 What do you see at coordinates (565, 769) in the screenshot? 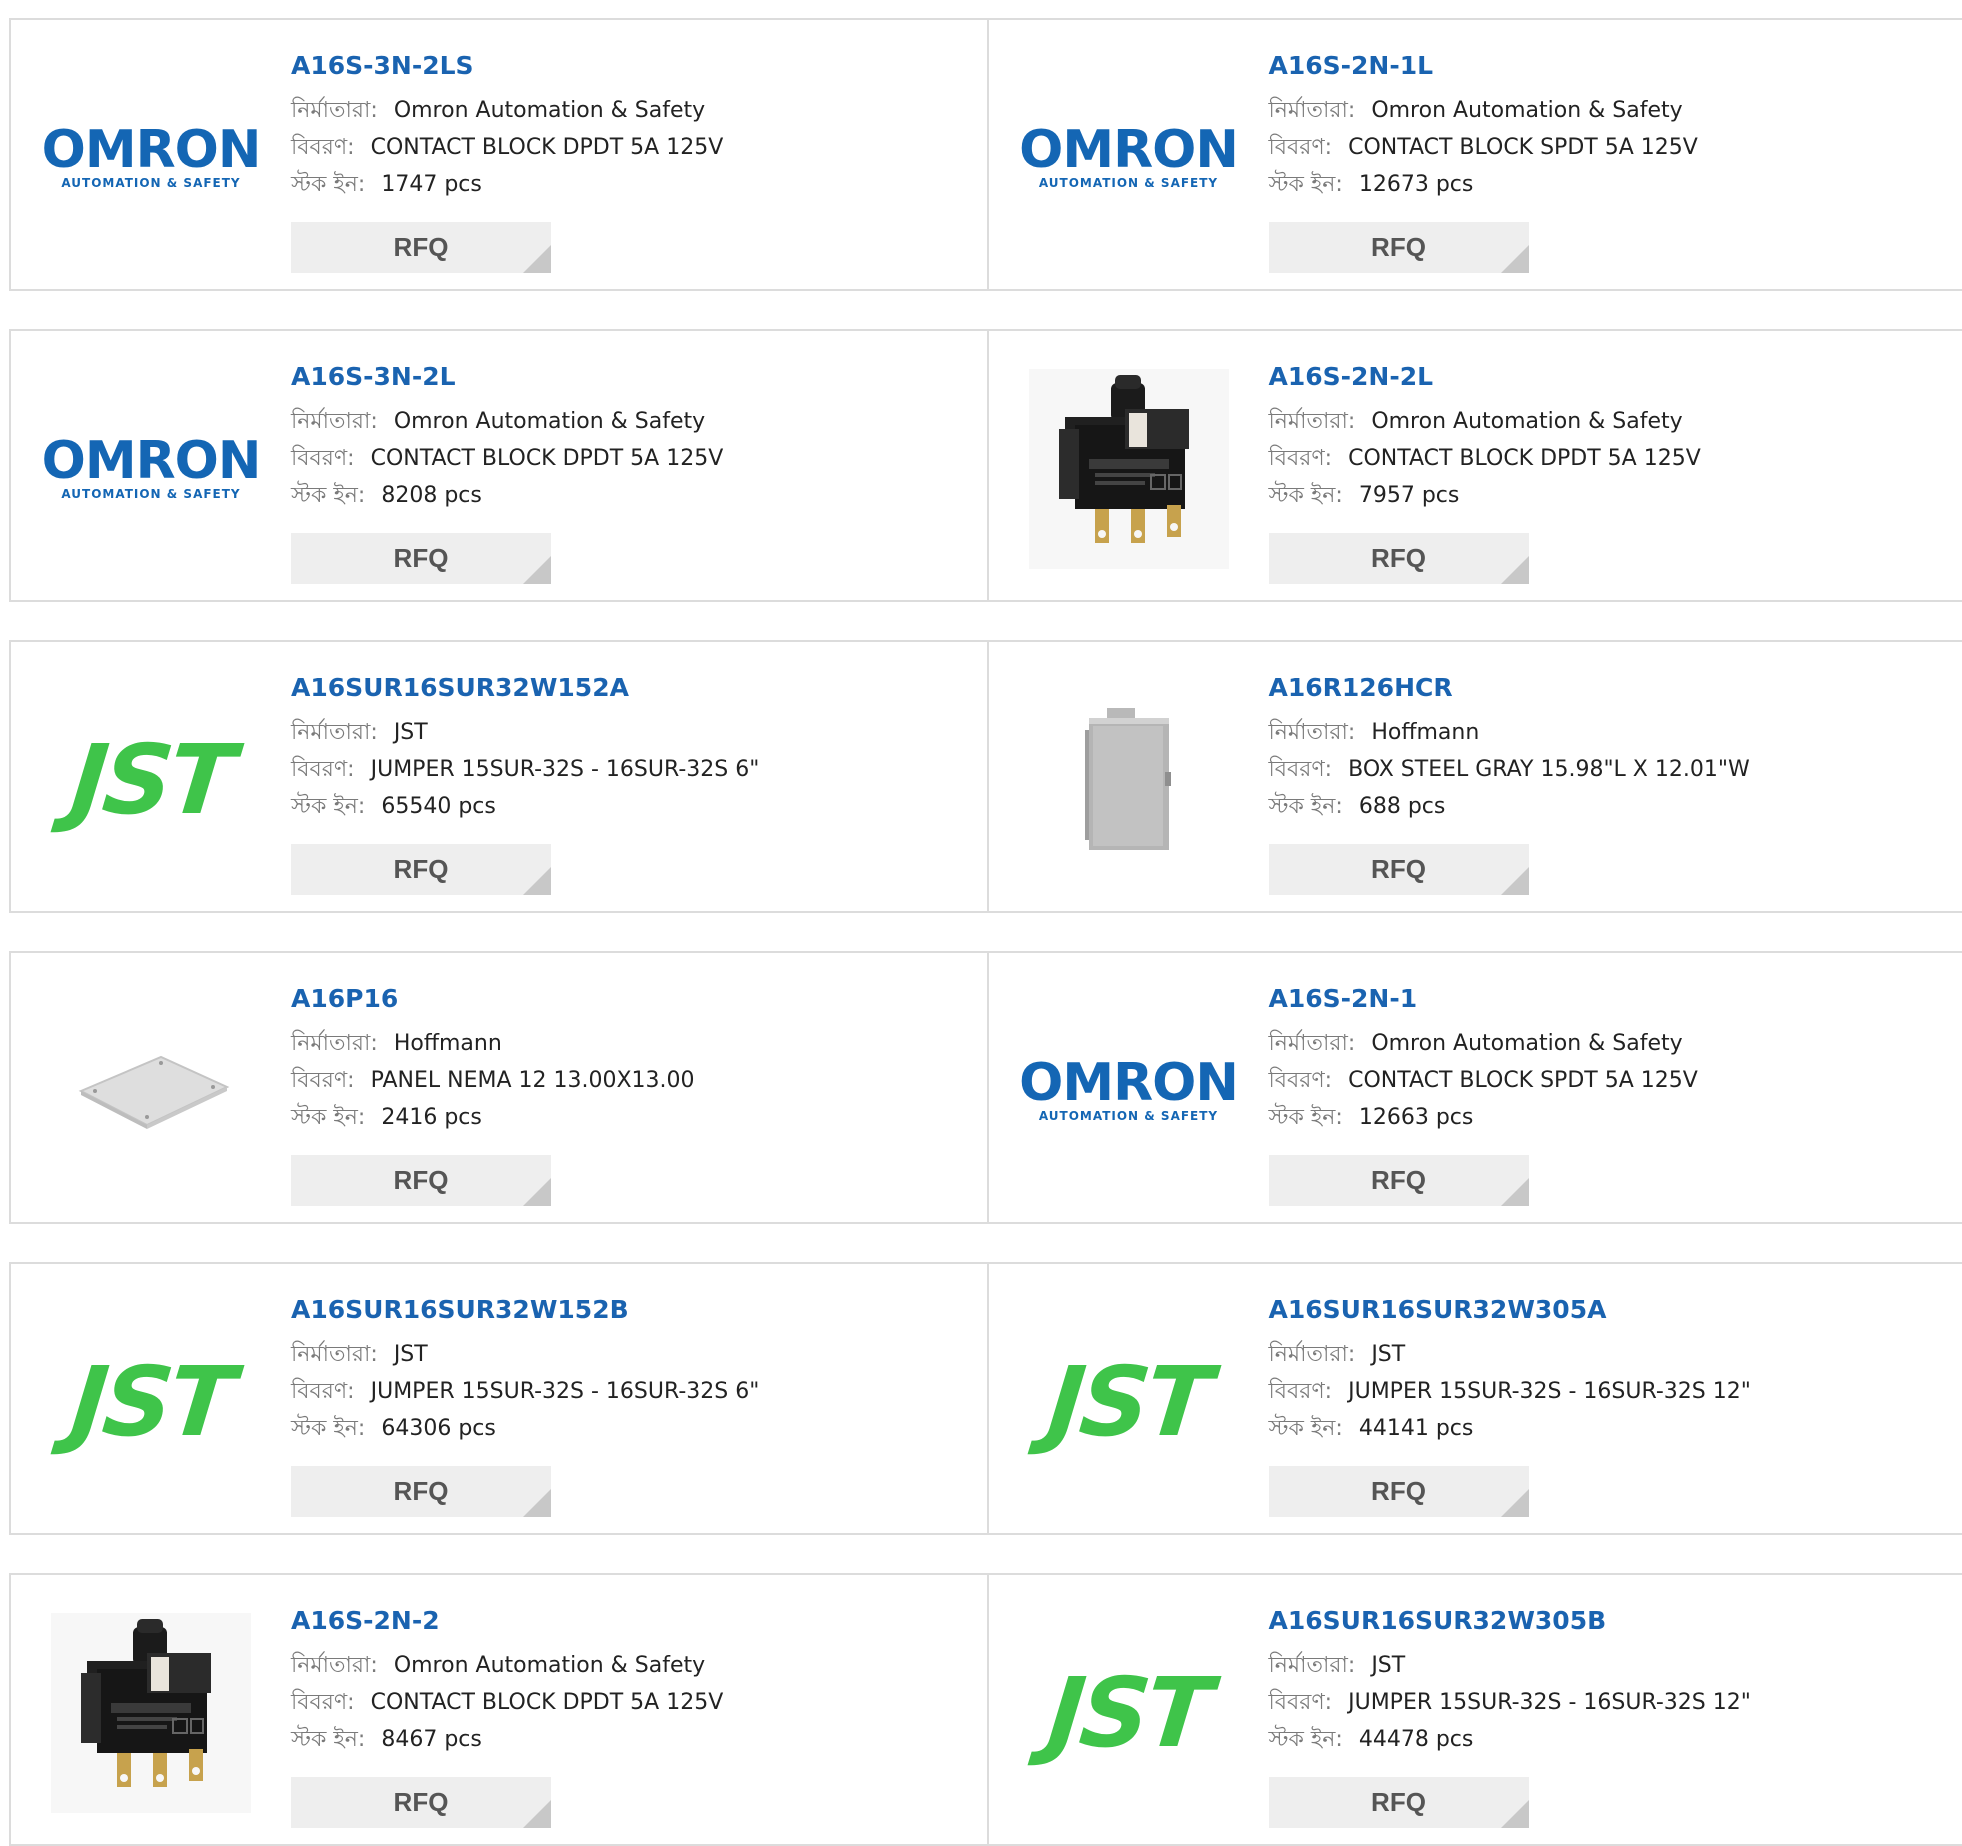
I see `description-value: JUMPER 15SUR-32S - 16SUR-32S 6"` at bounding box center [565, 769].